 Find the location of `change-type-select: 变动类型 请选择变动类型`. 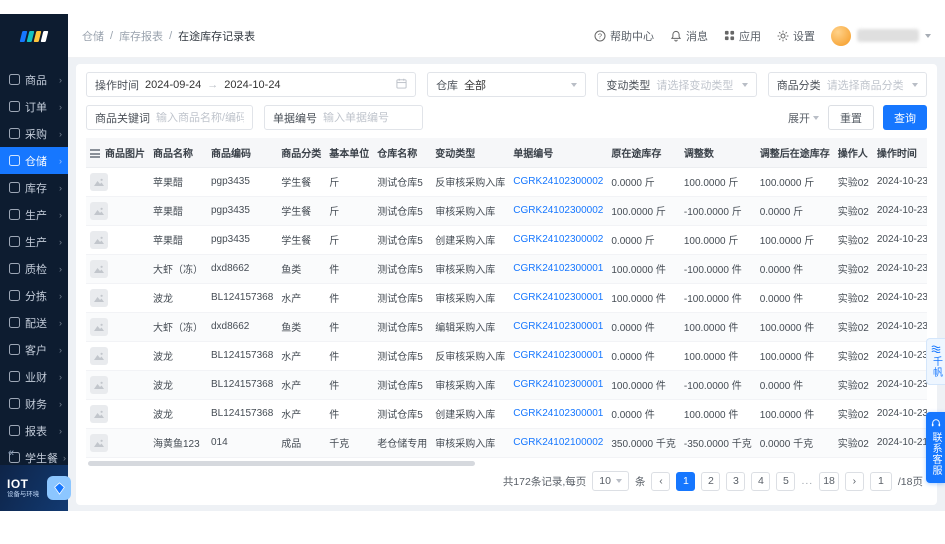

change-type-select: 变动类型 请选择变动类型 is located at coordinates (677, 84).